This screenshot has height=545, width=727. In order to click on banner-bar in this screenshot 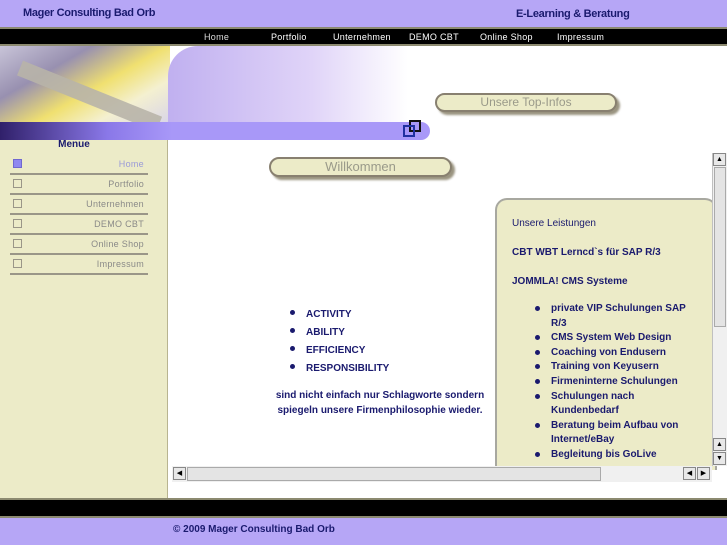, I will do `click(215, 131)`.